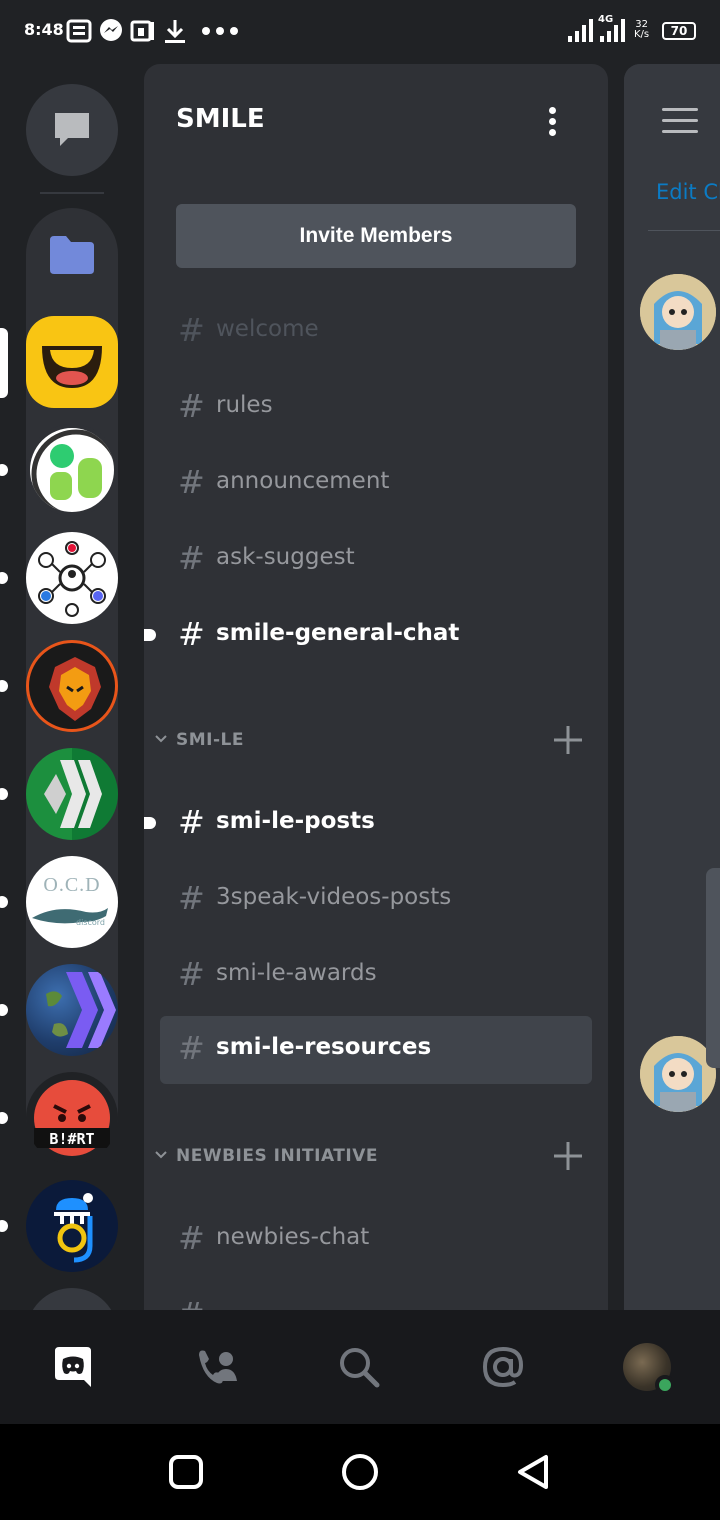  Describe the element at coordinates (376, 1239) in the screenshot. I see `channel-newbies-chat: # newbies-chat` at that location.